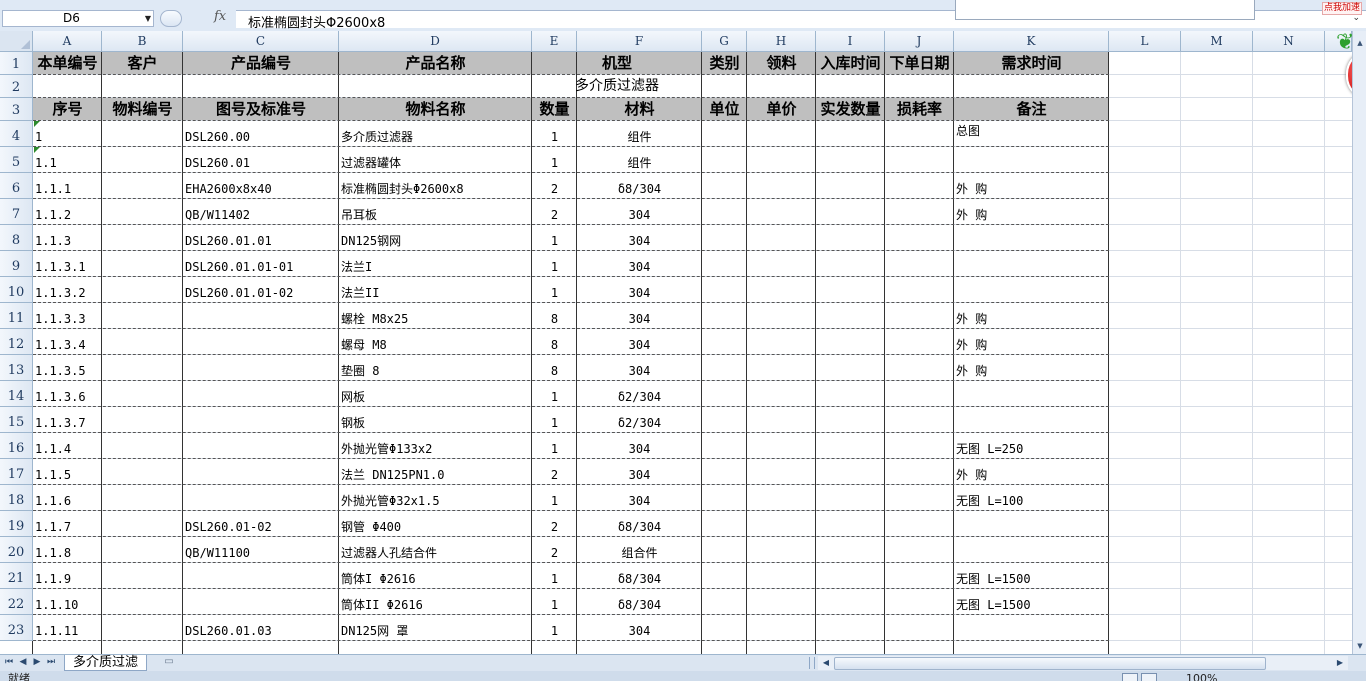  What do you see at coordinates (261, 189) in the screenshot?
I see `item-drawing-number: EHA2600x8x40` at bounding box center [261, 189].